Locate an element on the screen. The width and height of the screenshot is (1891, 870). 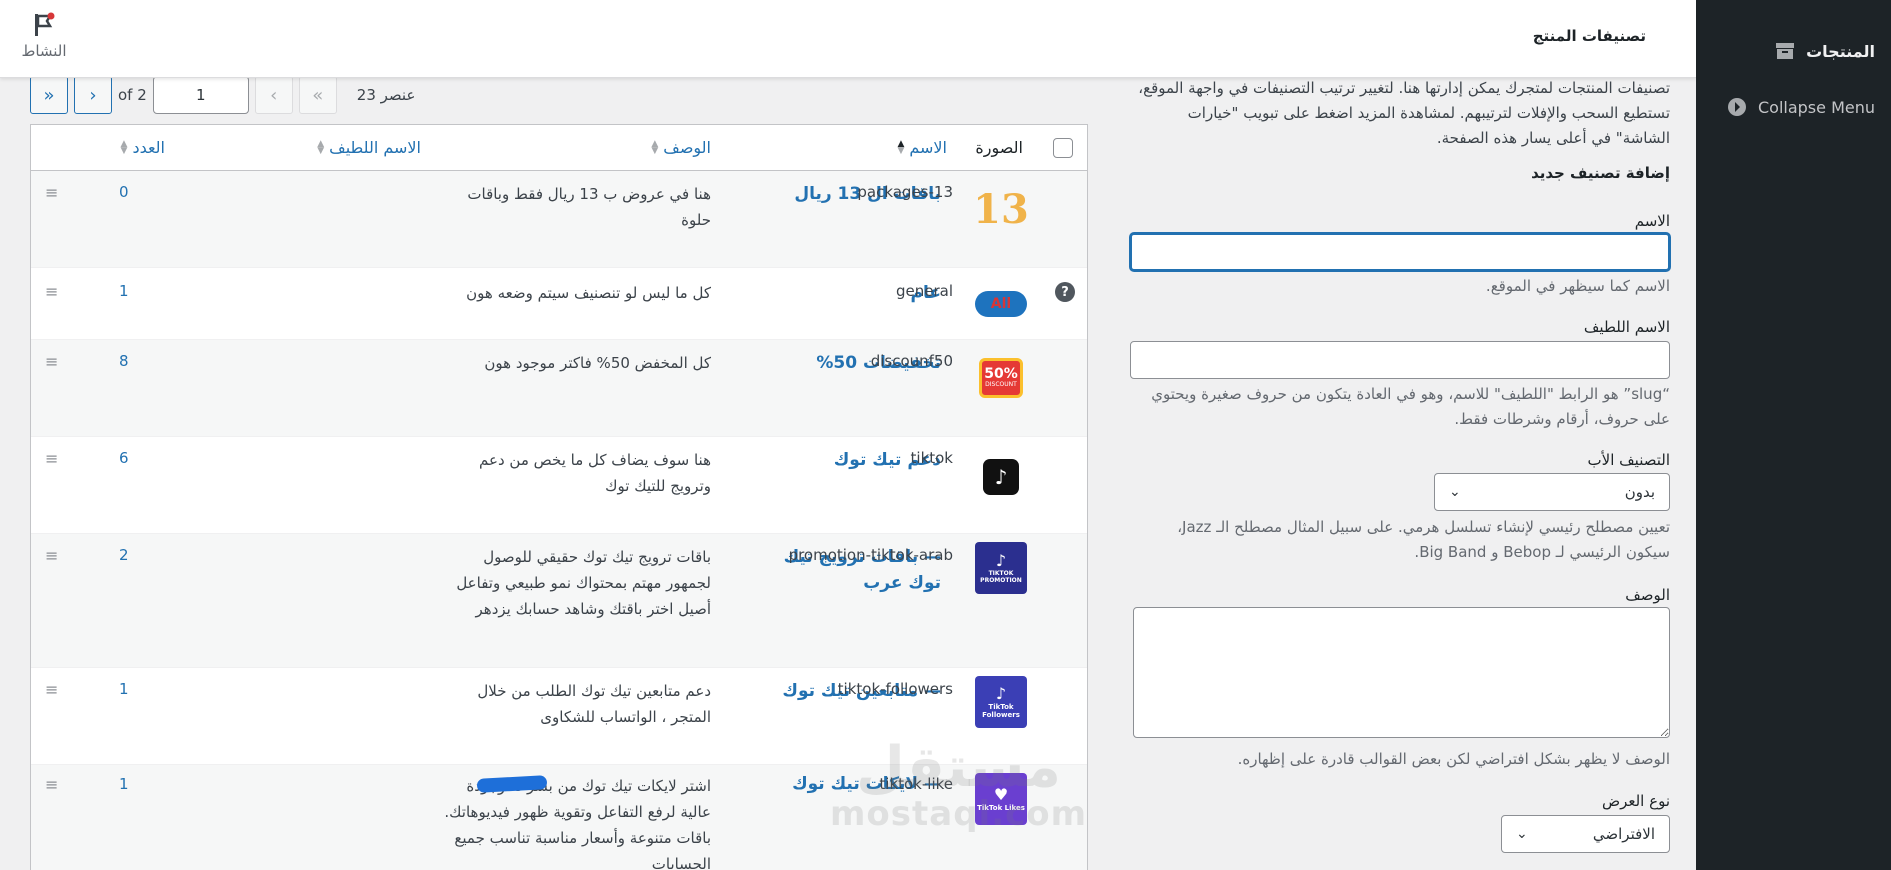
column-count-label: العدد is located at coordinates (148, 147).